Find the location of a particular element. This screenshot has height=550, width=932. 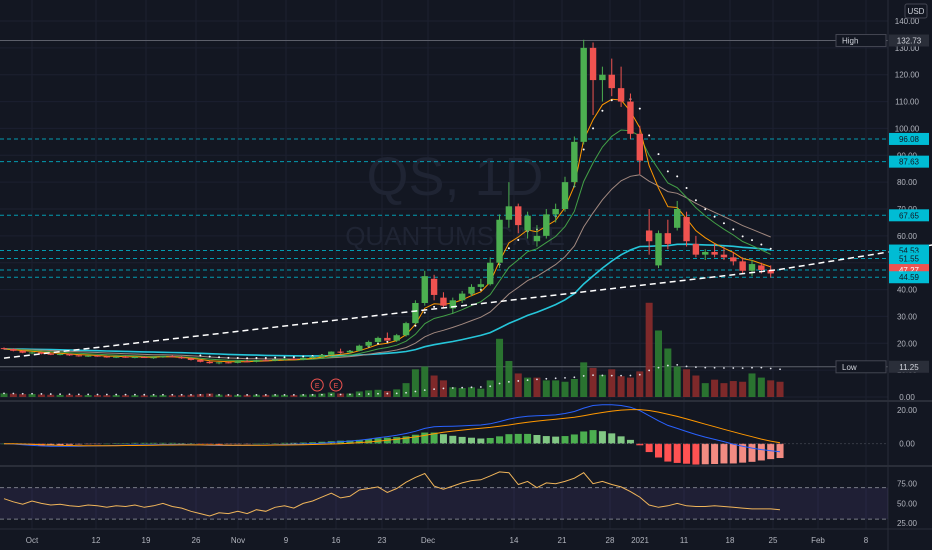

volume-bar is located at coordinates (556, 388).